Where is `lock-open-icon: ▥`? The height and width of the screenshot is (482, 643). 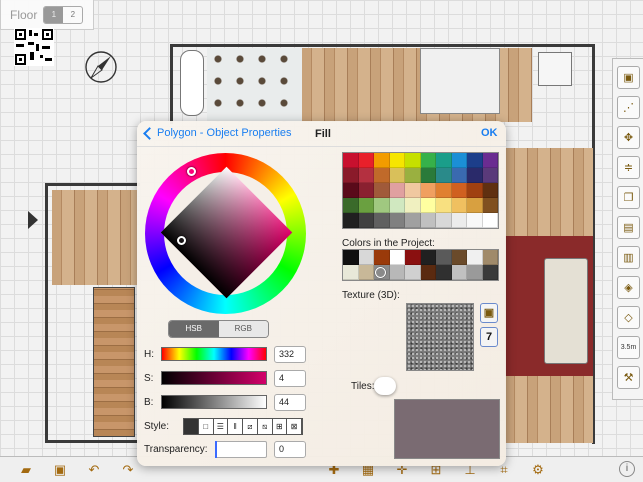
lock-open-icon: ▥ is located at coordinates (628, 257).